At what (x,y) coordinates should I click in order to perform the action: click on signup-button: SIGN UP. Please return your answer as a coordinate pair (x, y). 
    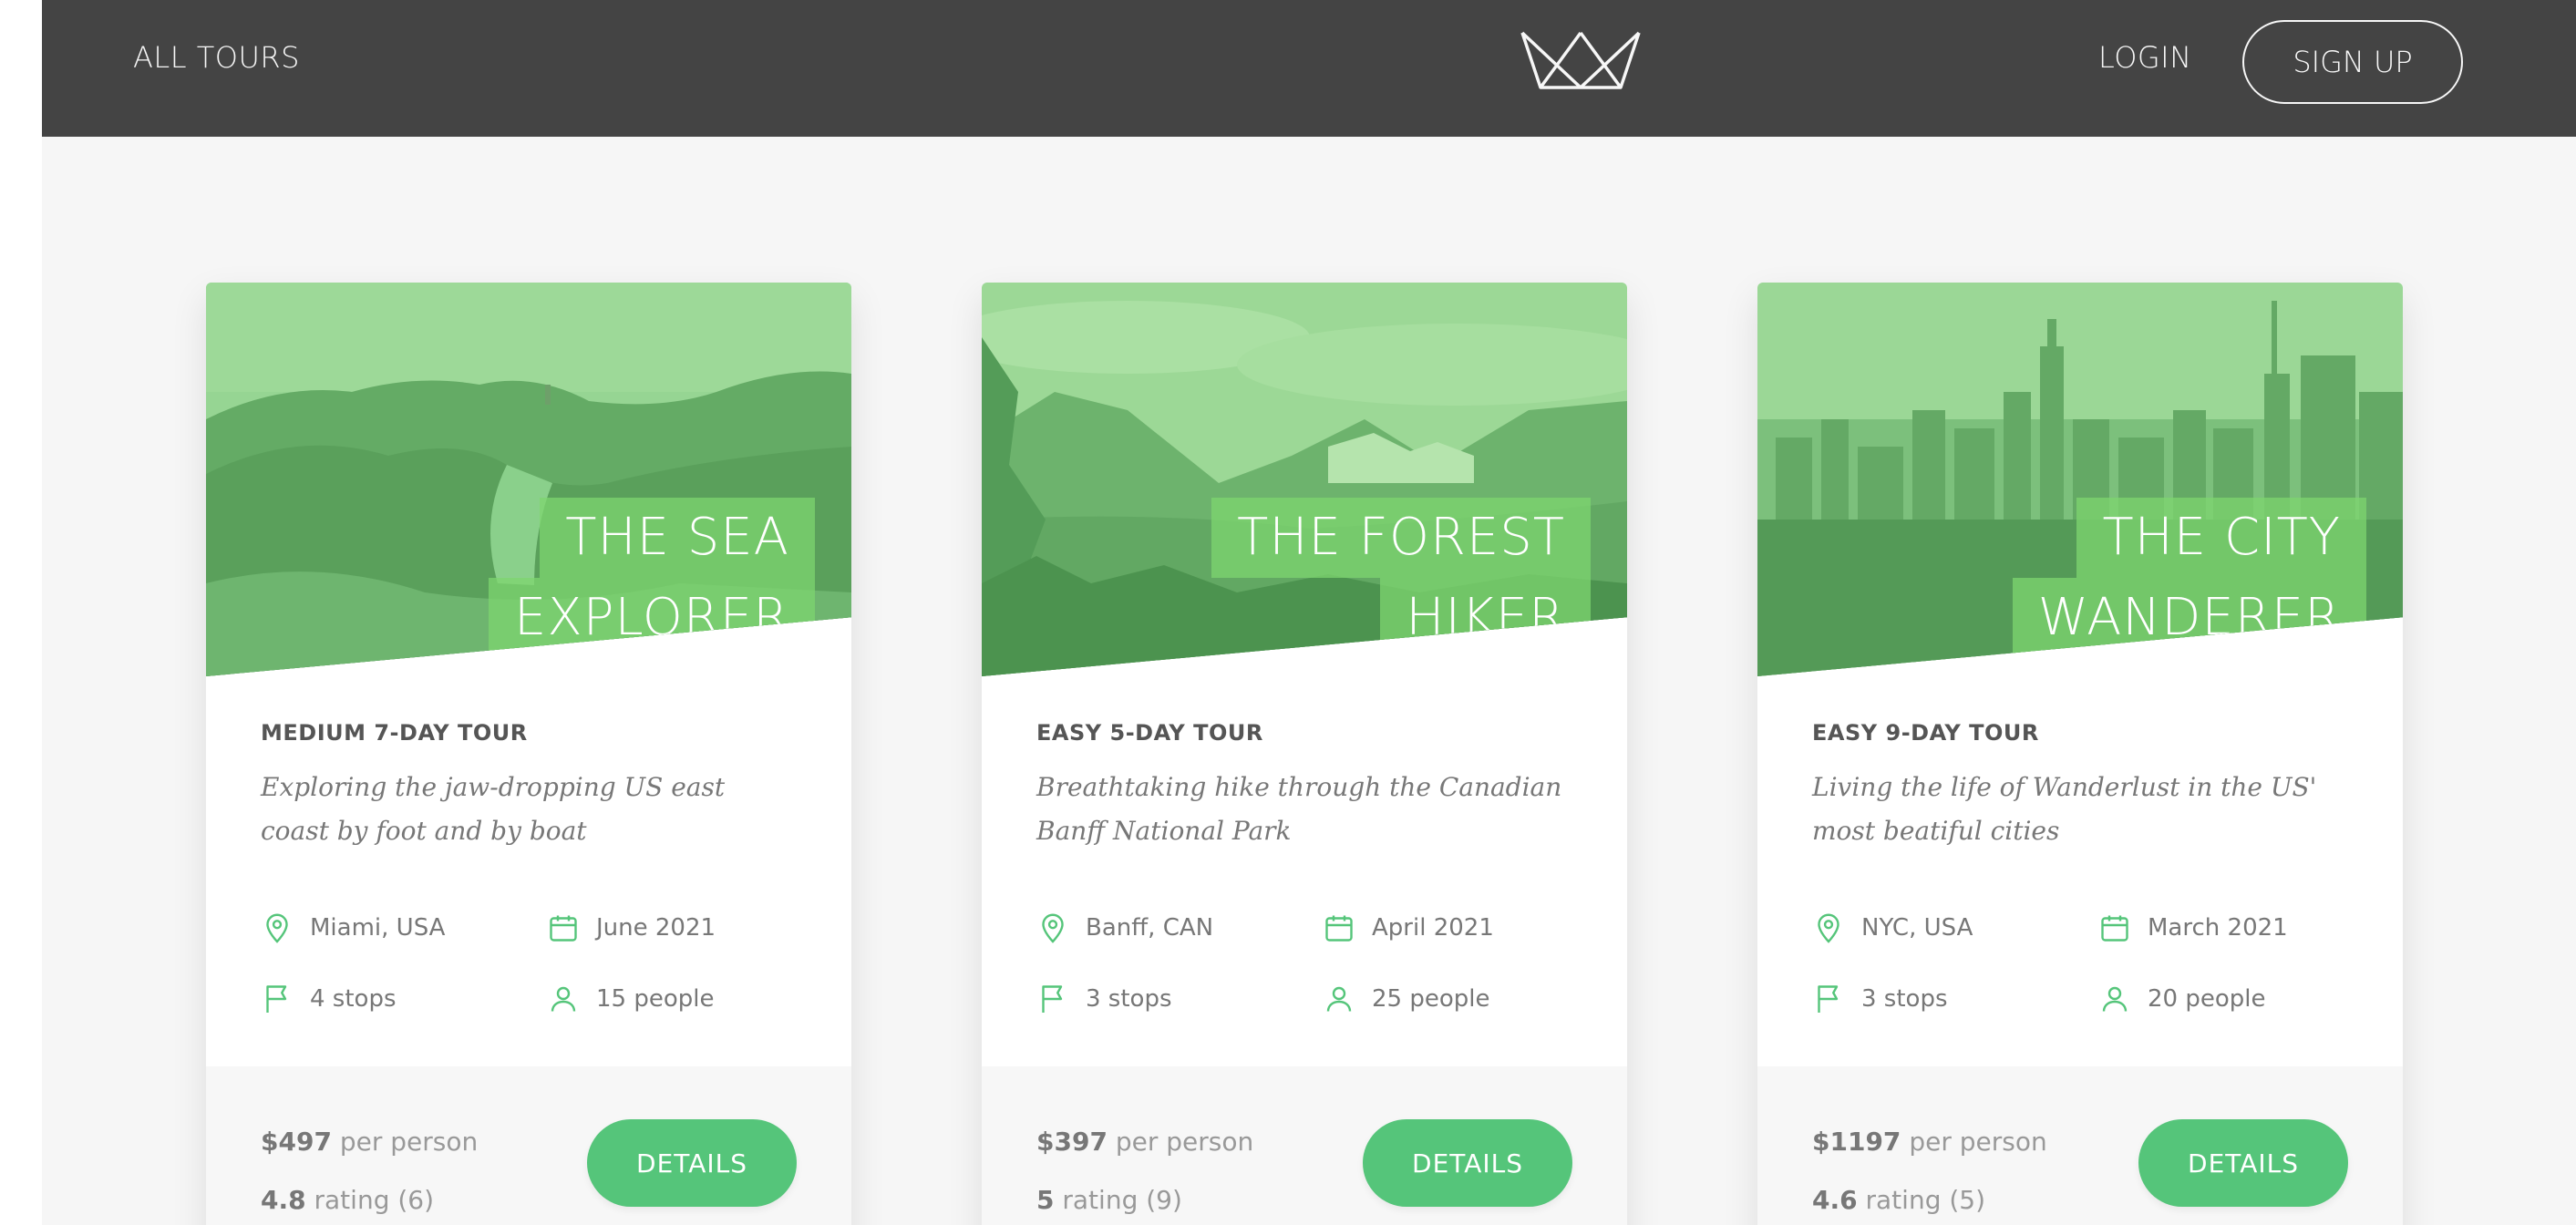
    Looking at the image, I should click on (2352, 62).